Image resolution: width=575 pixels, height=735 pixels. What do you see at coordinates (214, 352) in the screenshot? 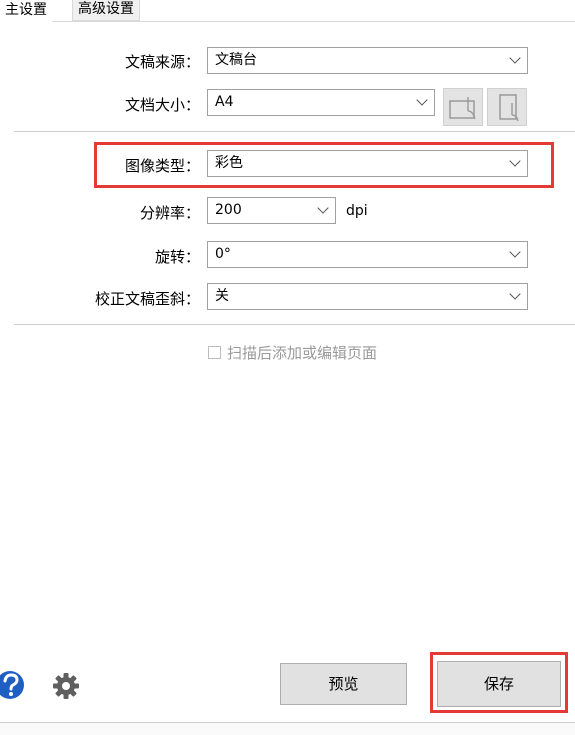
I see `add-edit-pages-checkbox` at bounding box center [214, 352].